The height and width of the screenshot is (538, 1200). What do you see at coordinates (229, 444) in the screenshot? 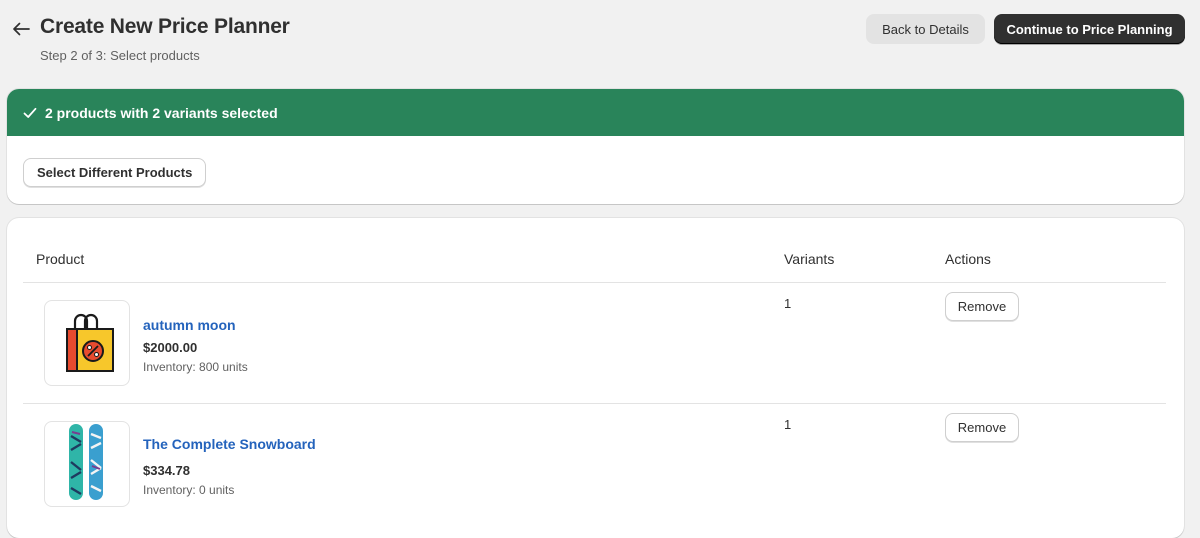
I see `product-name-link: The Complete Snowboard` at bounding box center [229, 444].